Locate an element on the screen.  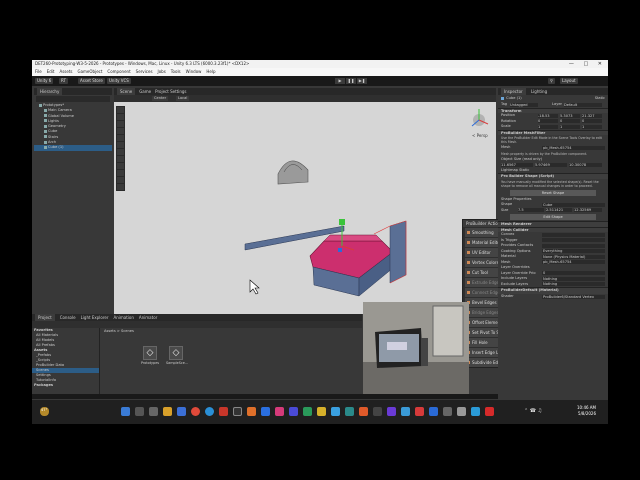
rotation-x-field: 0 is located at coordinates (548, 121).